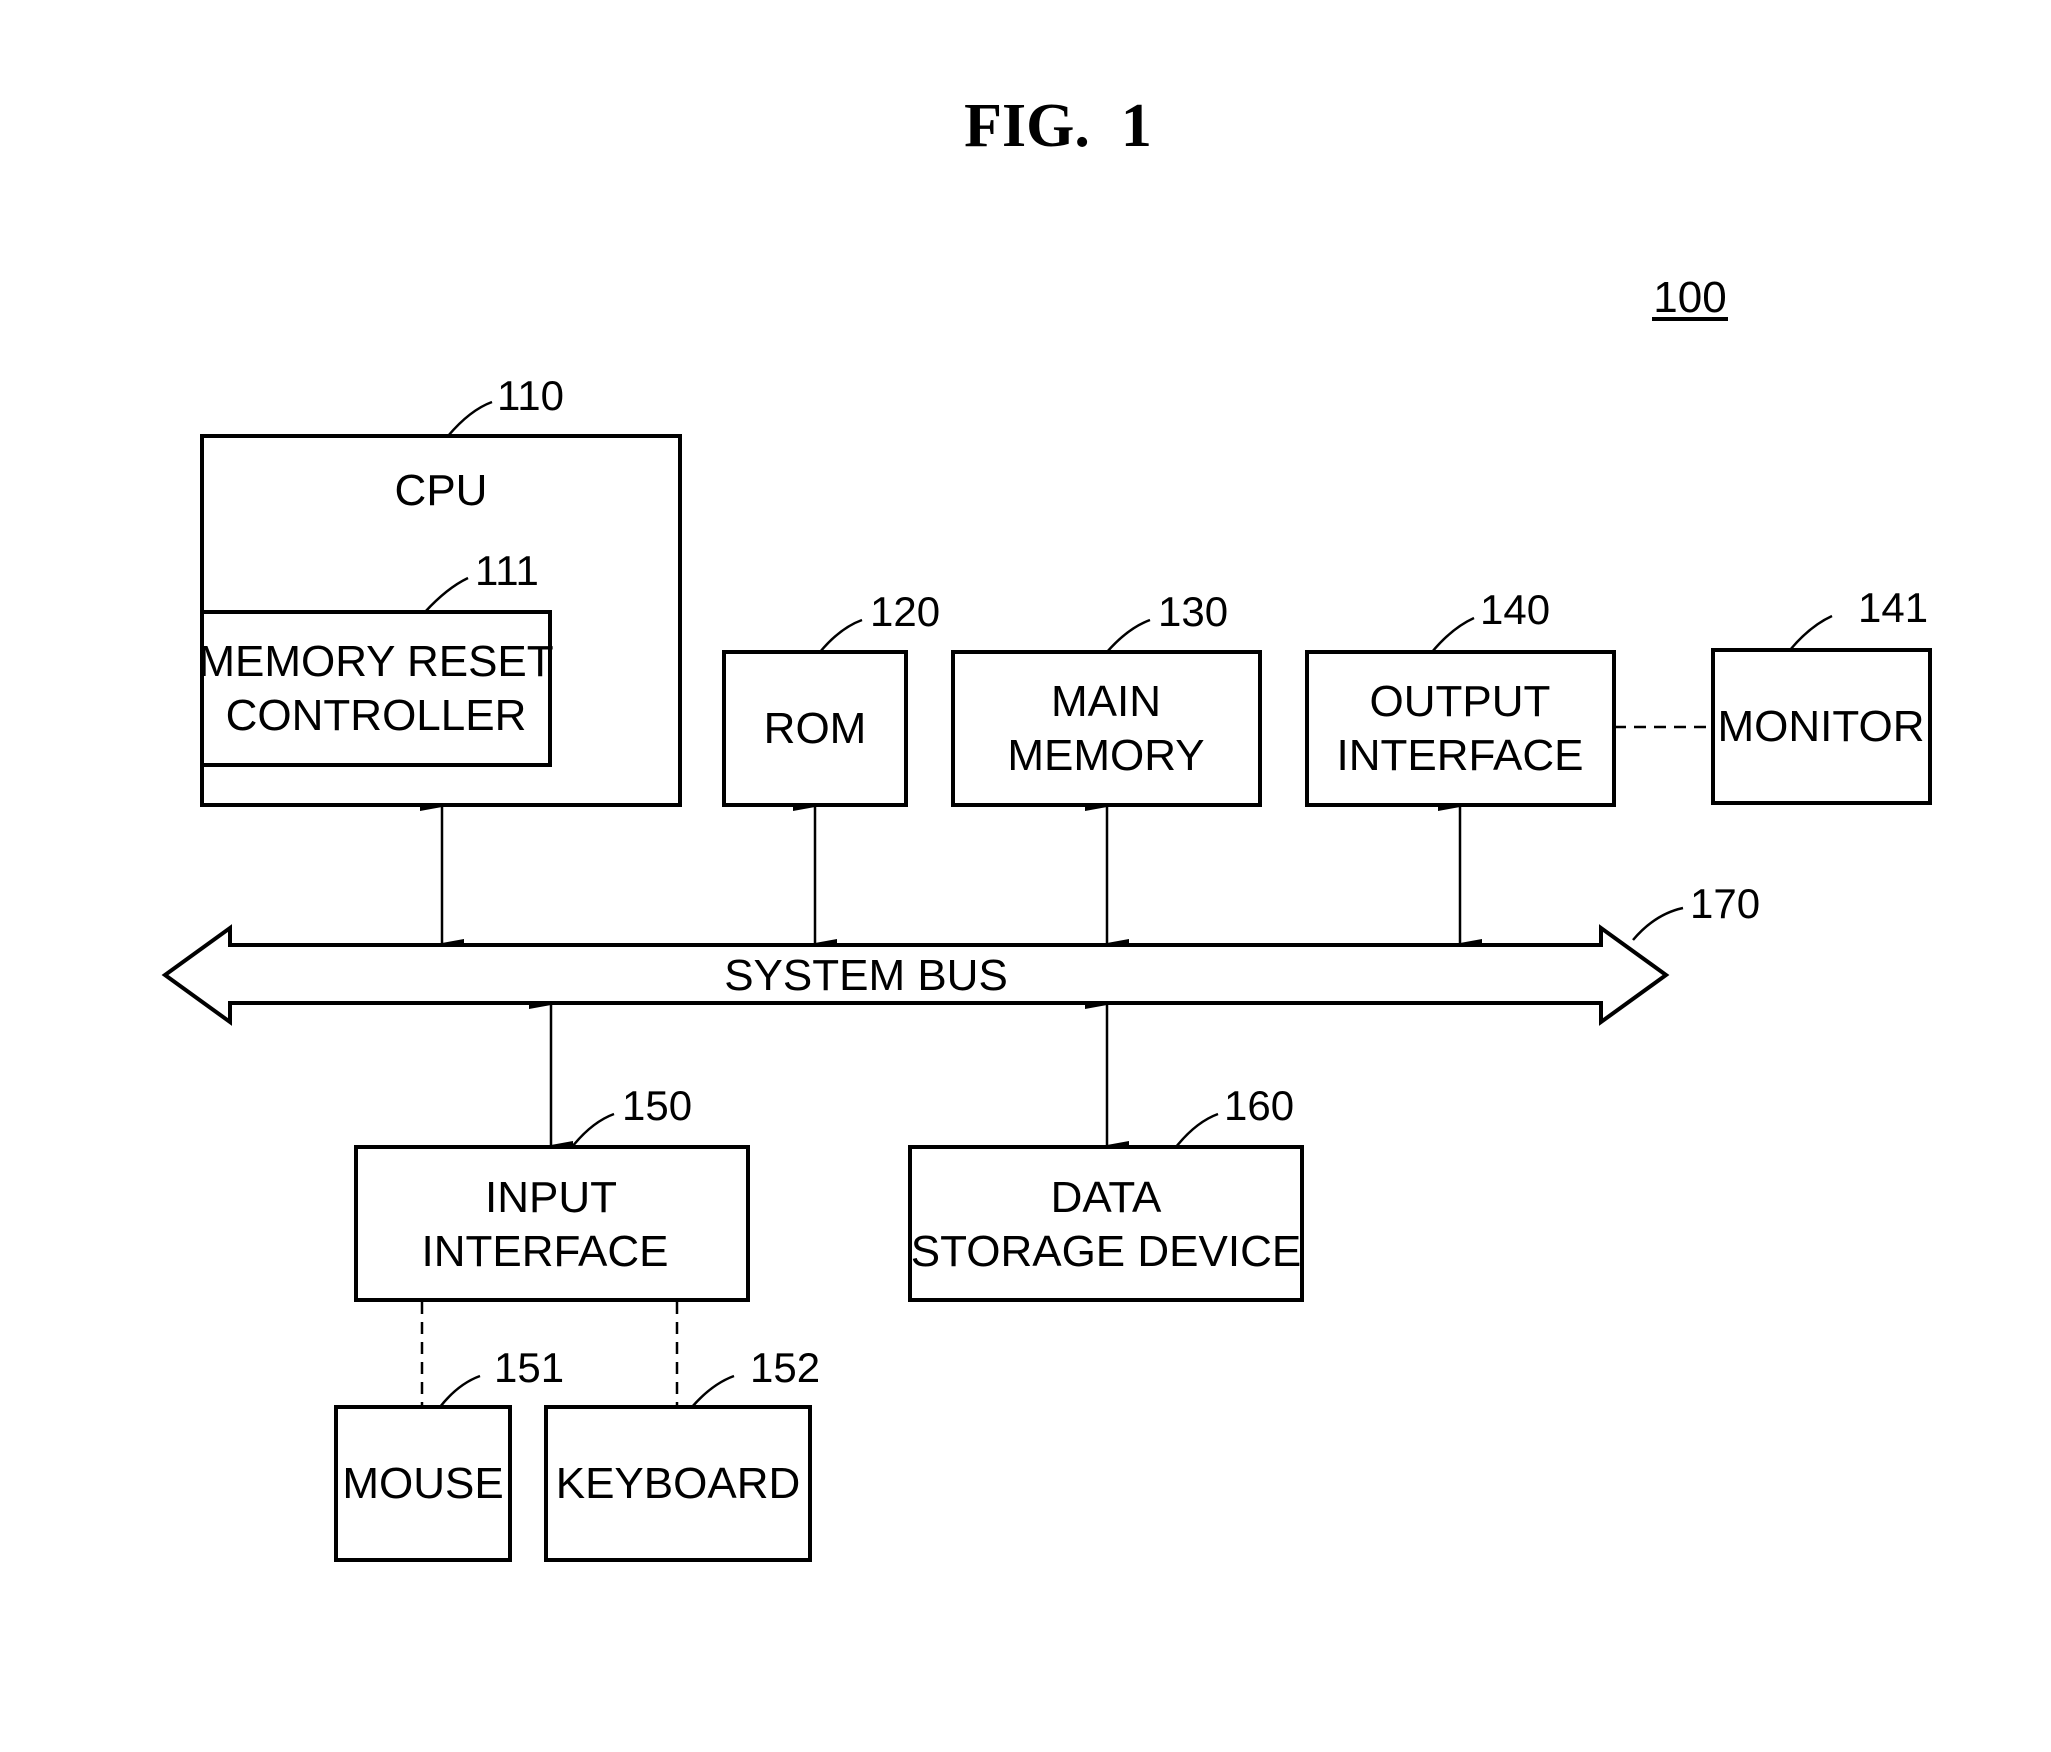 The image size is (2051, 1752). I want to click on mouse-ref: 151, so click(529, 1367).